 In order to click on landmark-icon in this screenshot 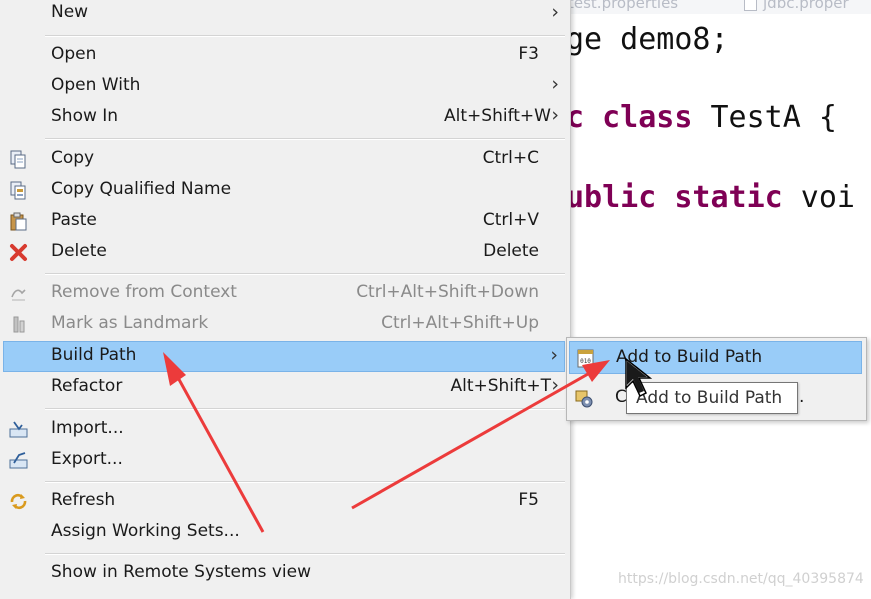, I will do `click(19, 324)`.